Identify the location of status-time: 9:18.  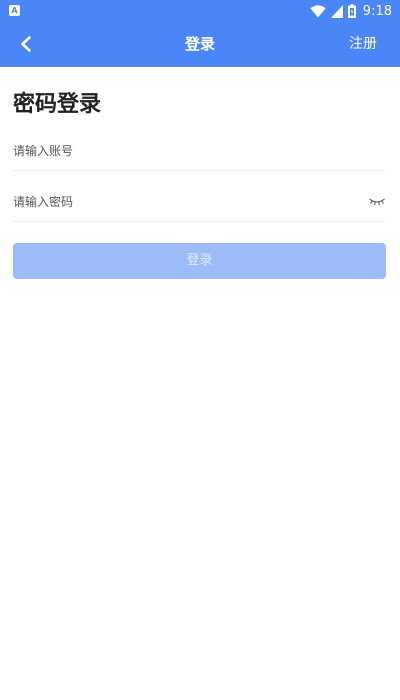
(377, 11).